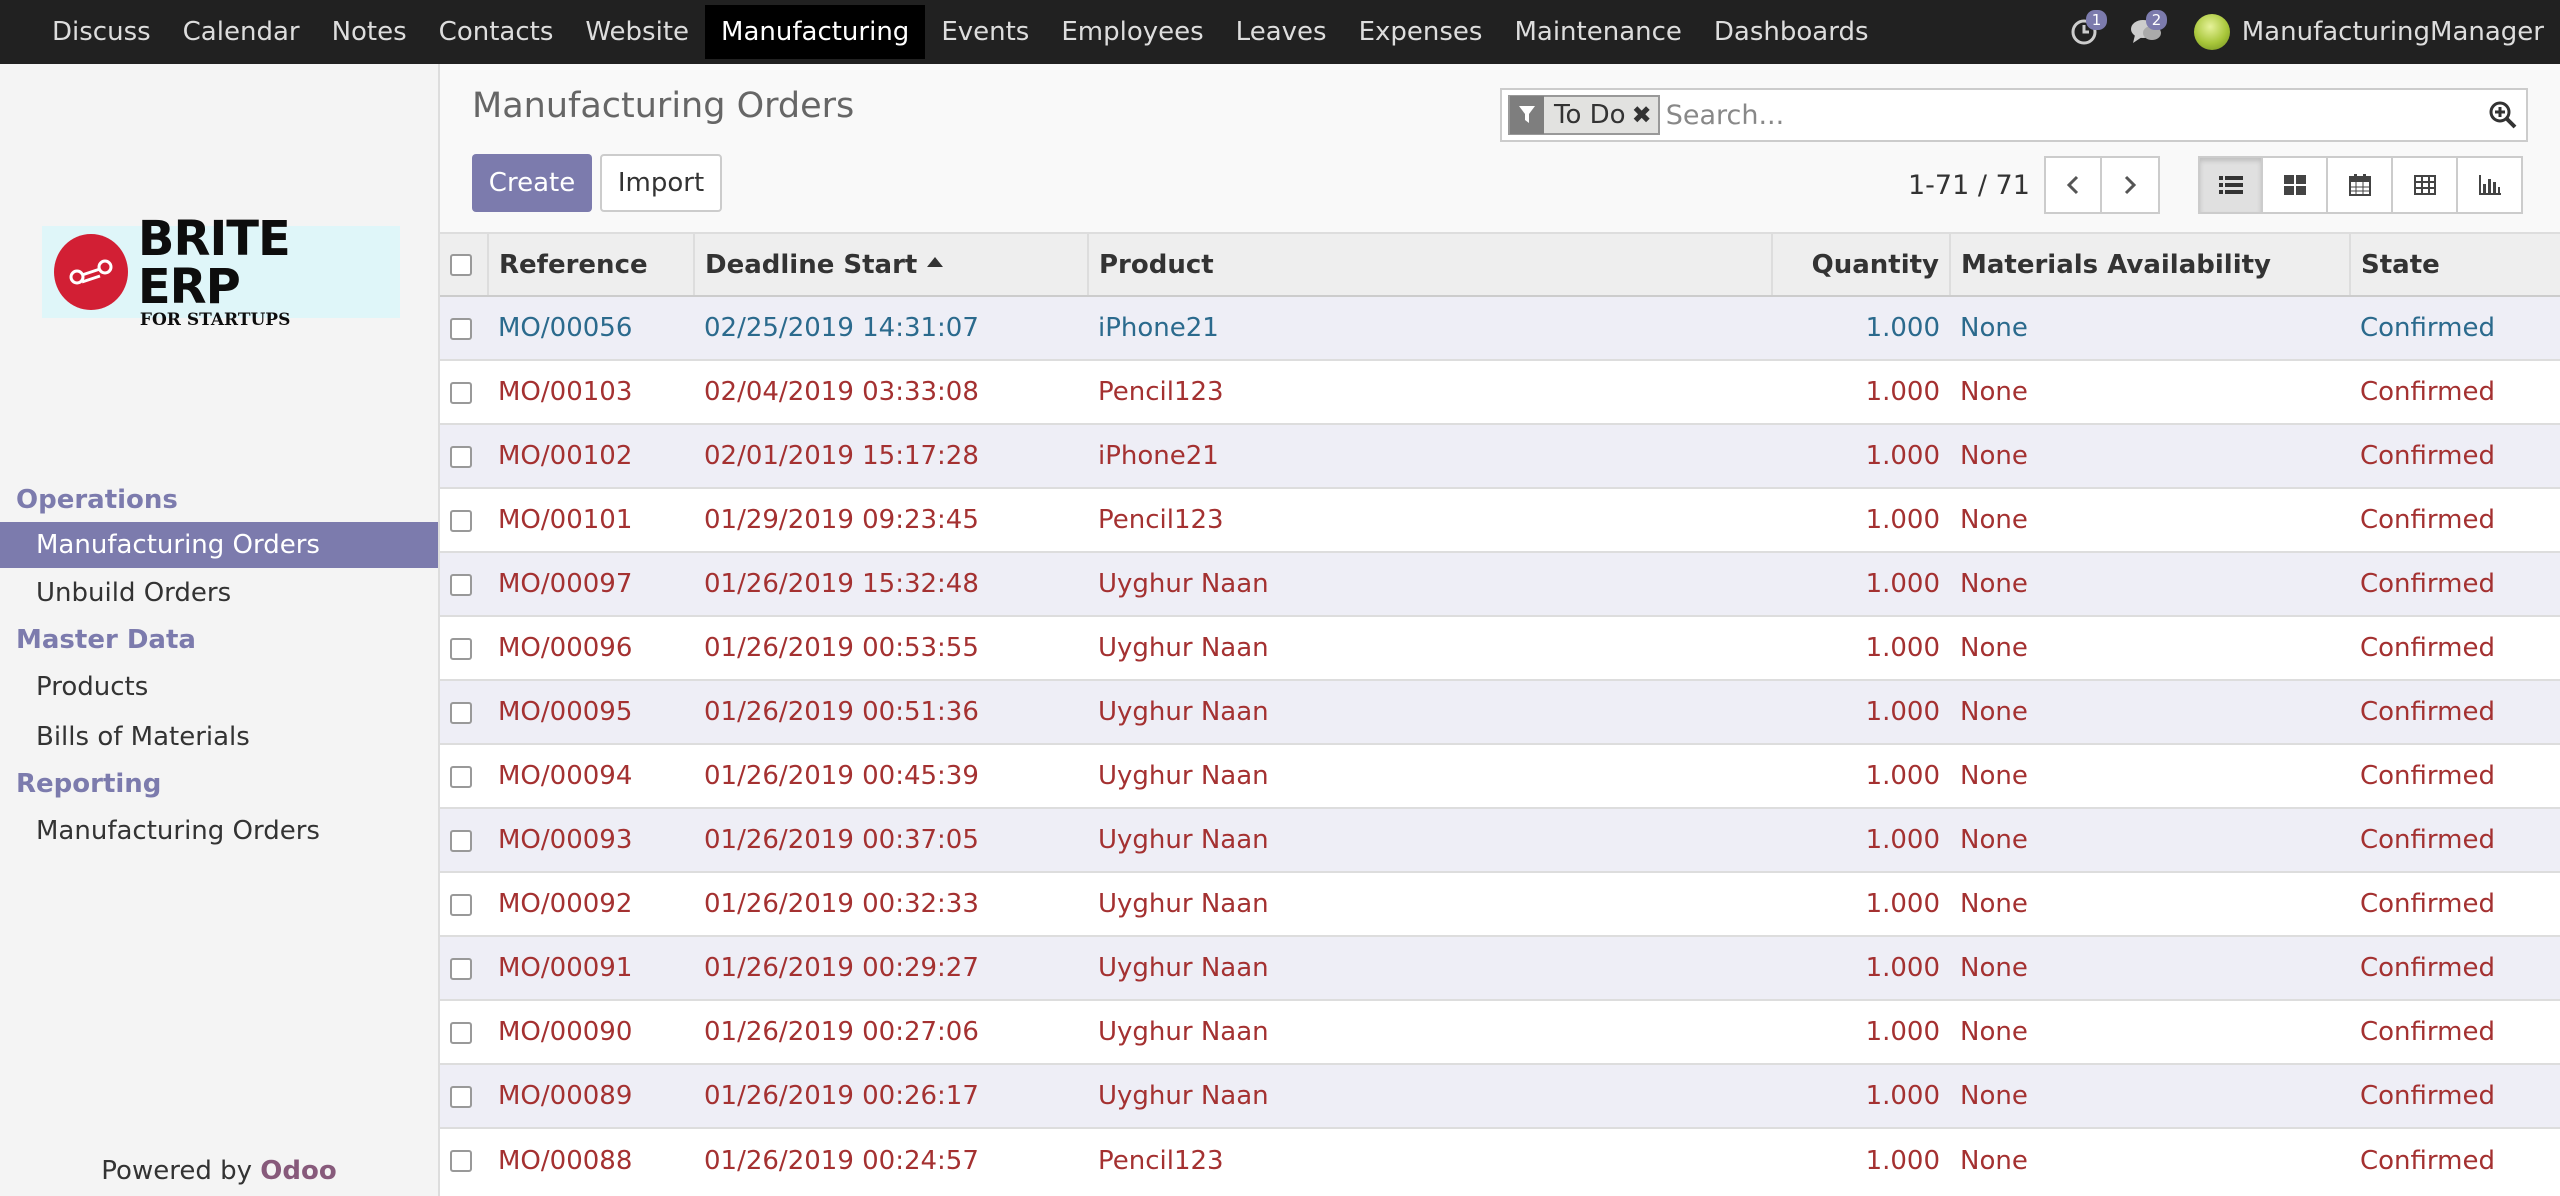  I want to click on menu-item-events: Events, so click(985, 32).